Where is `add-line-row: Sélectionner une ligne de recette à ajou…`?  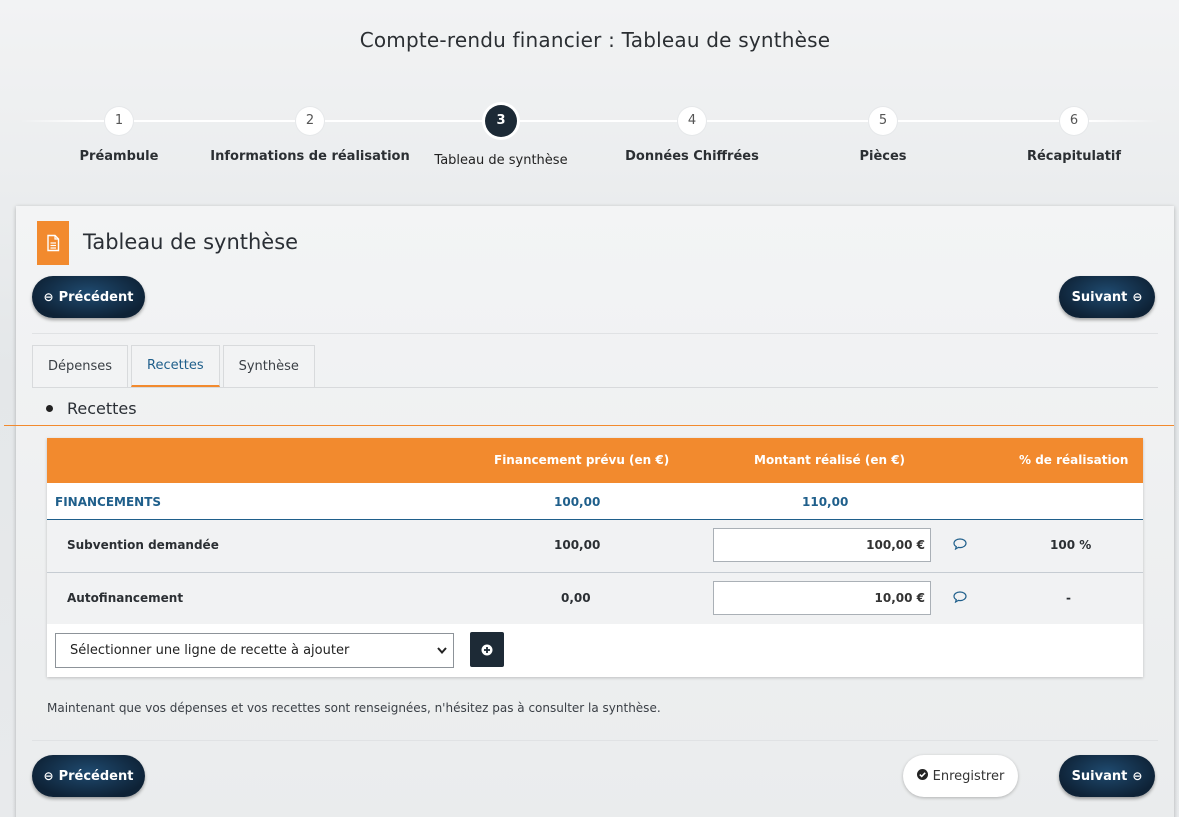
add-line-row: Sélectionner une ligne de recette à ajou… is located at coordinates (595, 650).